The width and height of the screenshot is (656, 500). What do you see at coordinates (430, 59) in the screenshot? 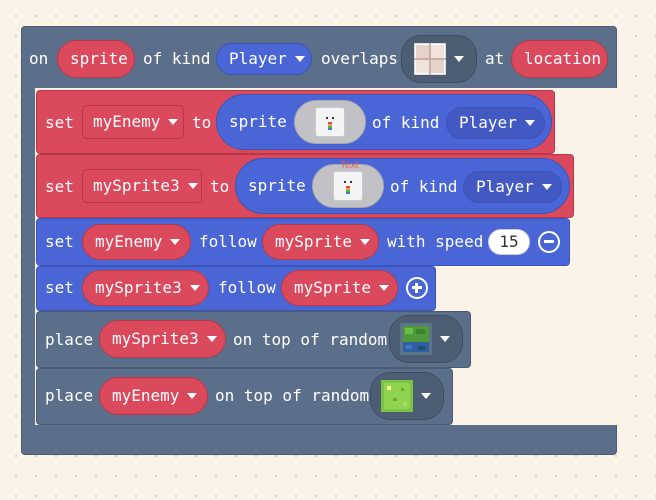
I see `tile-grid-icon` at bounding box center [430, 59].